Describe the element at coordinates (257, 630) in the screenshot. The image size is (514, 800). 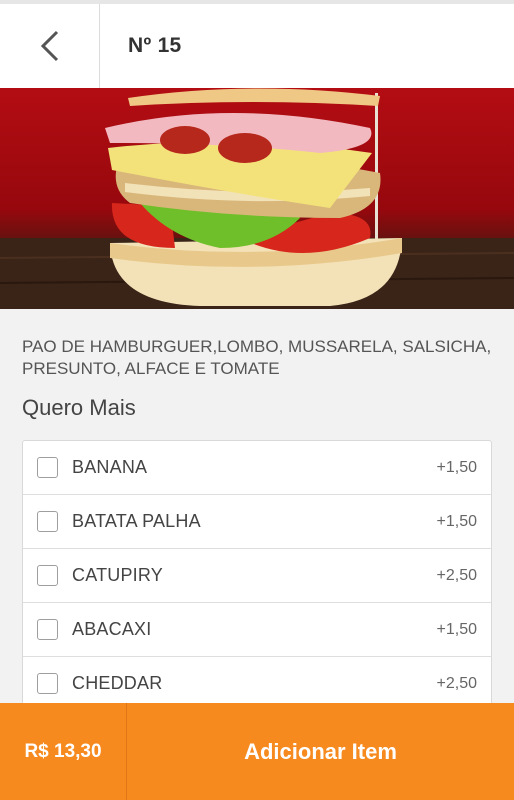
I see `extra-option: ABACAXI +1,50` at that location.